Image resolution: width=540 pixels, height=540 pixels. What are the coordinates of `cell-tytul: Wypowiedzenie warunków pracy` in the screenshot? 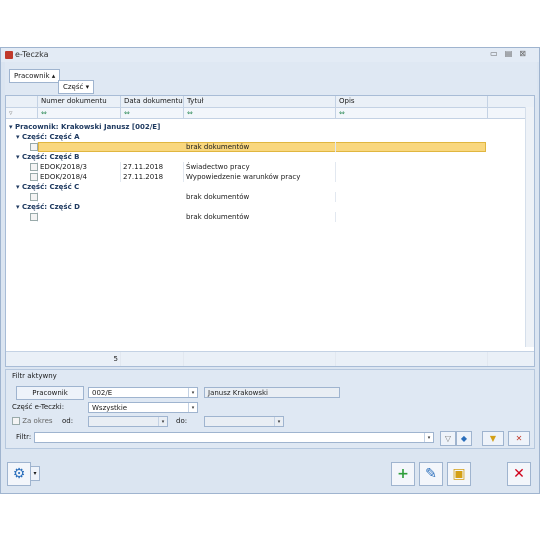 It's located at (260, 177).